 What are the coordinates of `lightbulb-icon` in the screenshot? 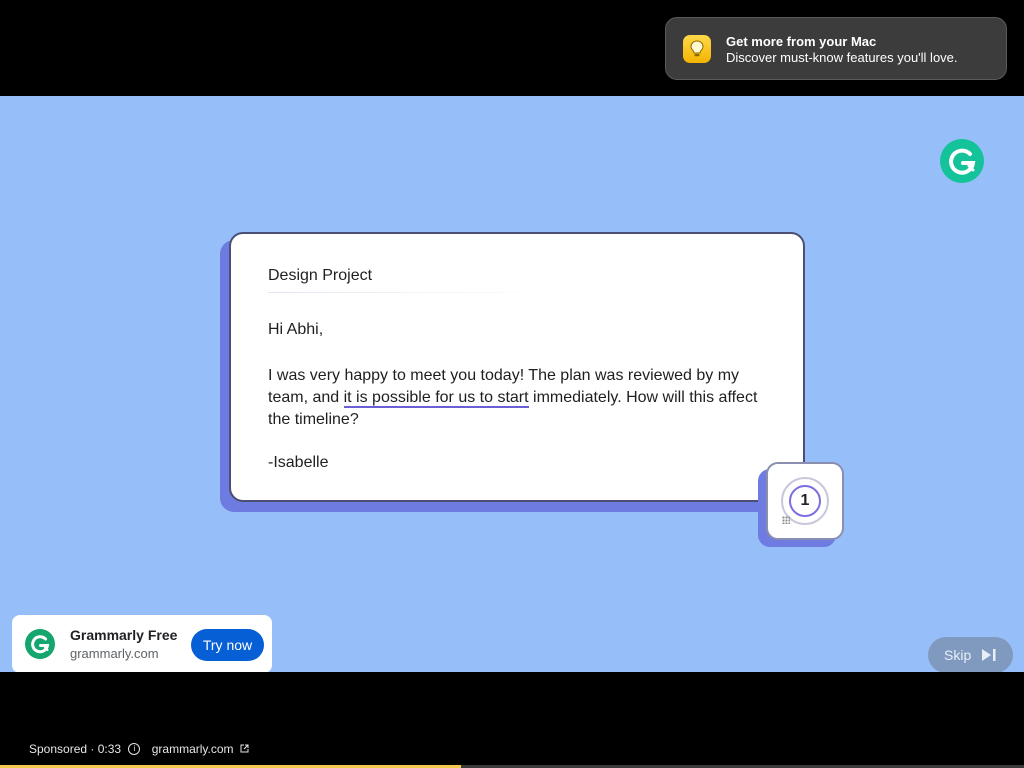 It's located at (697, 49).